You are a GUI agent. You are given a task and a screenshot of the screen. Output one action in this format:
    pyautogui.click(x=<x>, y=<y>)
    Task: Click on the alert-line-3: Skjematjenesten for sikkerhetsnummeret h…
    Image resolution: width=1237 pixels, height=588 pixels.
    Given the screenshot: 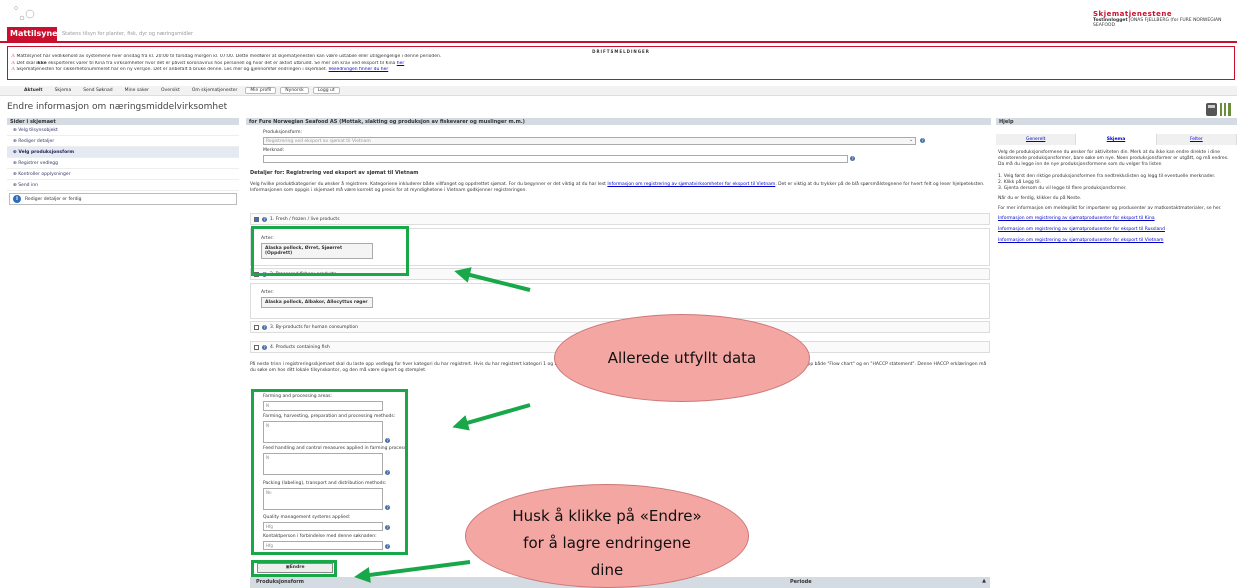 What is the action you would take?
    pyautogui.click(x=172, y=69)
    